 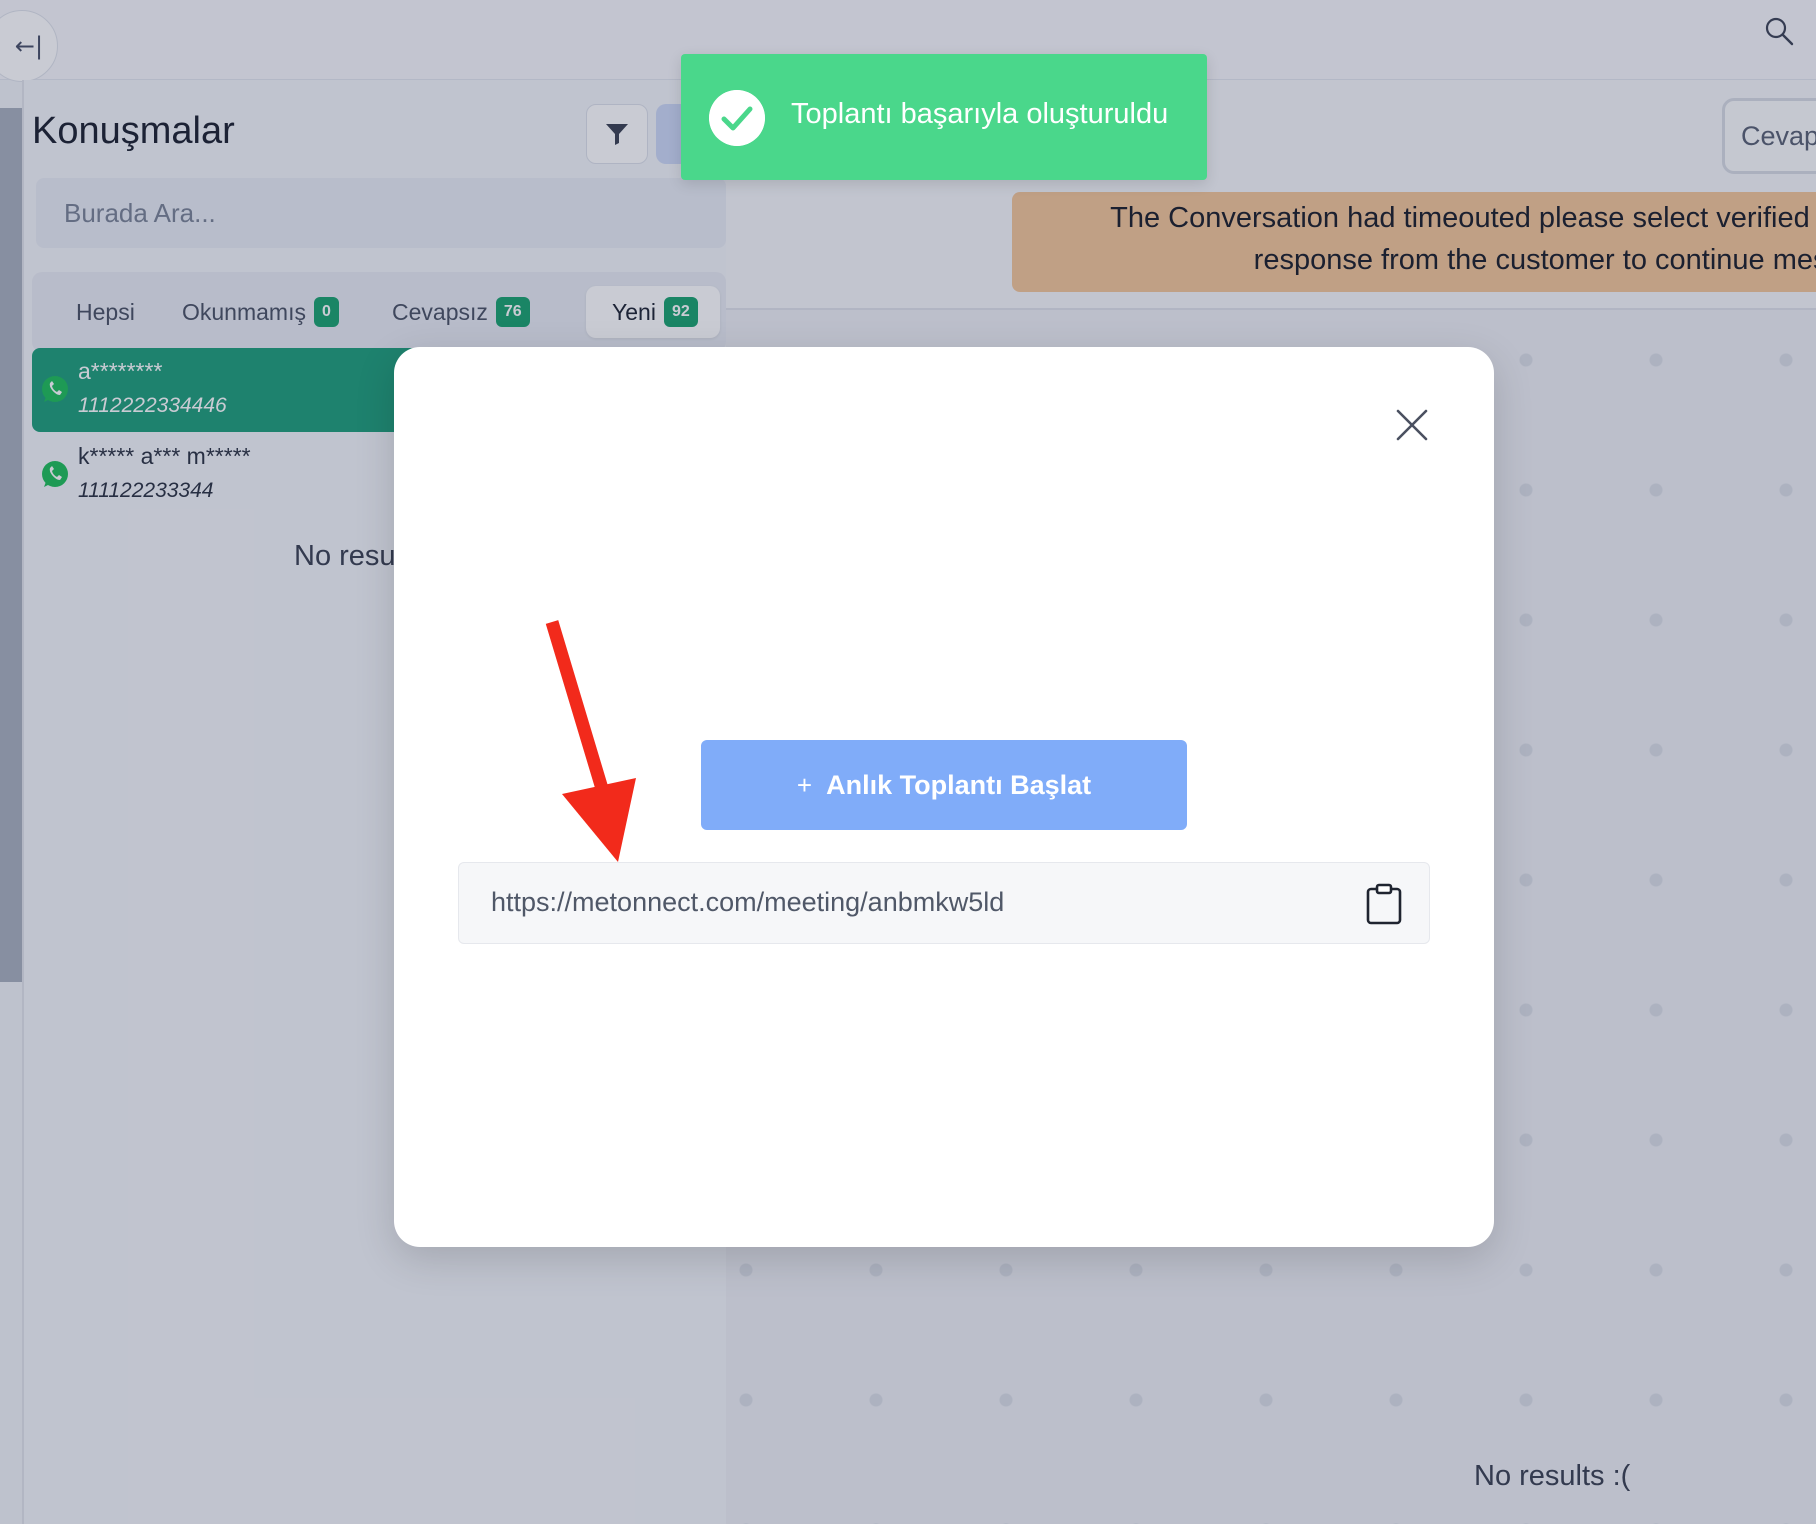 I want to click on success-toast: Toplantı başarıyla oluşturuldu, so click(x=944, y=117).